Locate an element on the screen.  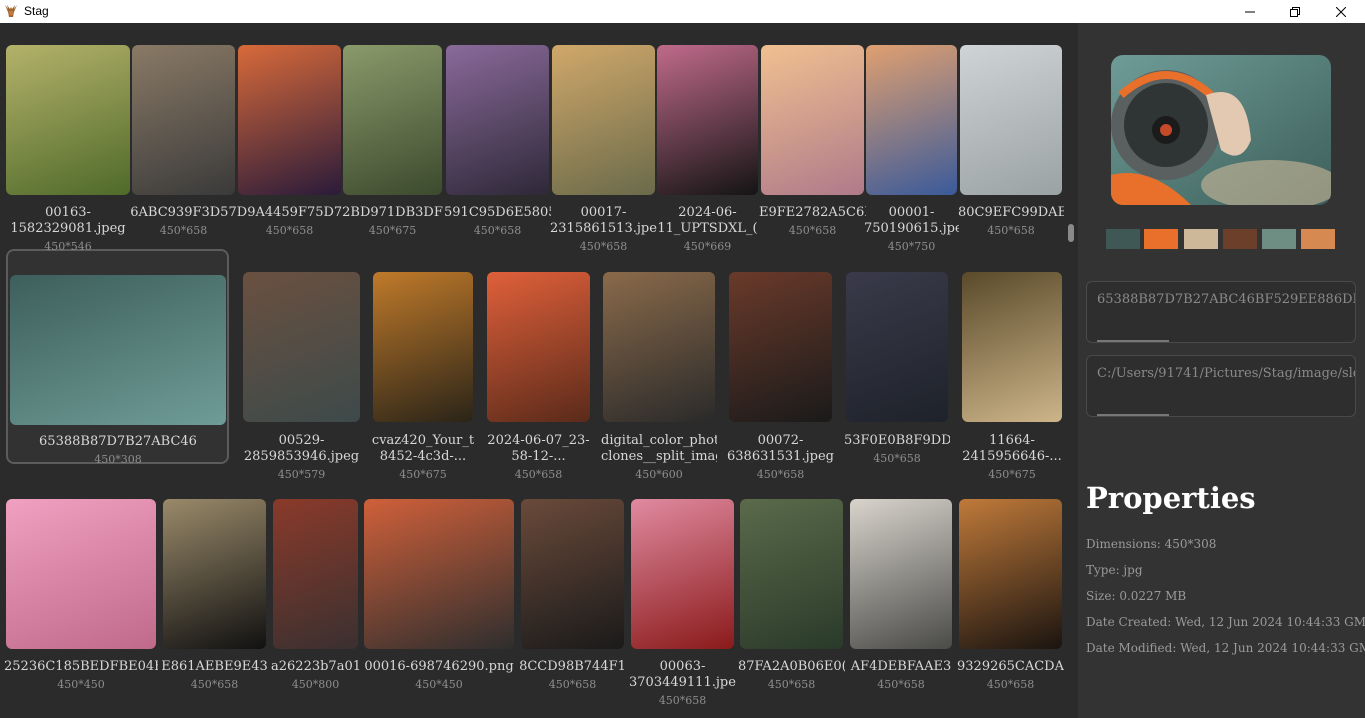
close-button is located at coordinates (1341, 11).